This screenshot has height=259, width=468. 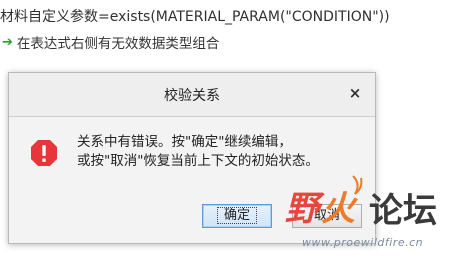 I want to click on dialog-message: 关系中有错误。按"确定"继续编辑， 或按"取消"恢复当前上下文的初始状态。, so click(x=198, y=152).